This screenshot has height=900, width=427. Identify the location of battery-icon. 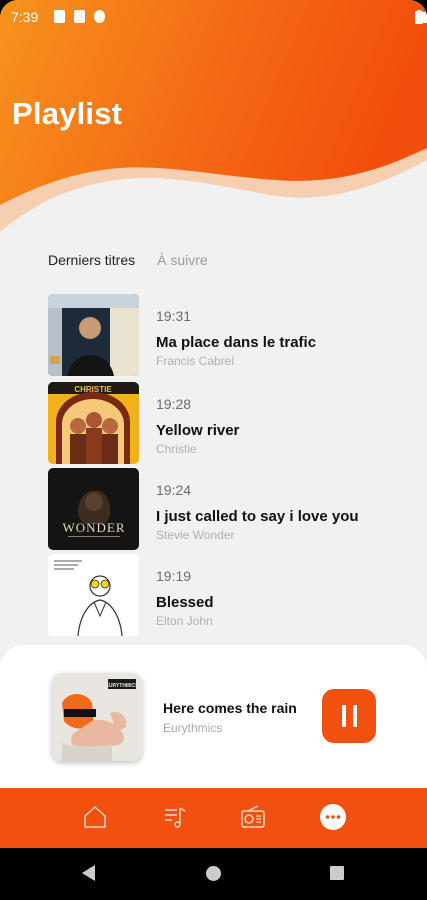
(419, 17).